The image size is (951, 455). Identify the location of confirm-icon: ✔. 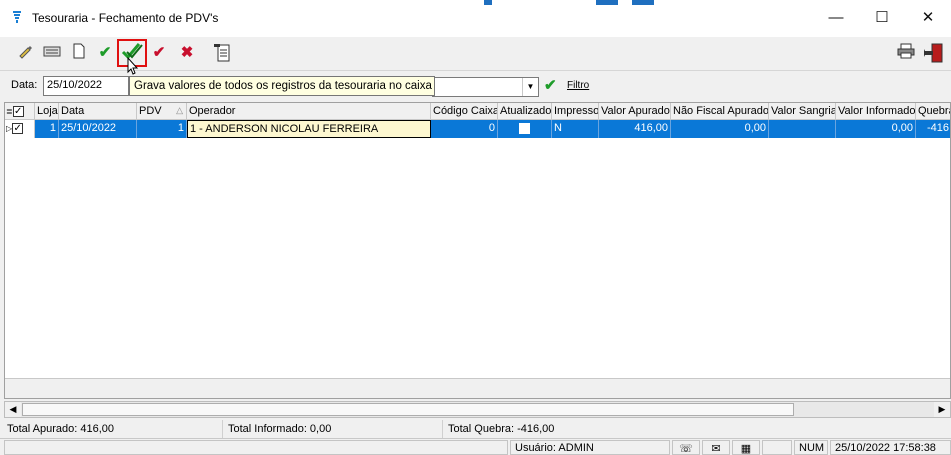
(105, 53).